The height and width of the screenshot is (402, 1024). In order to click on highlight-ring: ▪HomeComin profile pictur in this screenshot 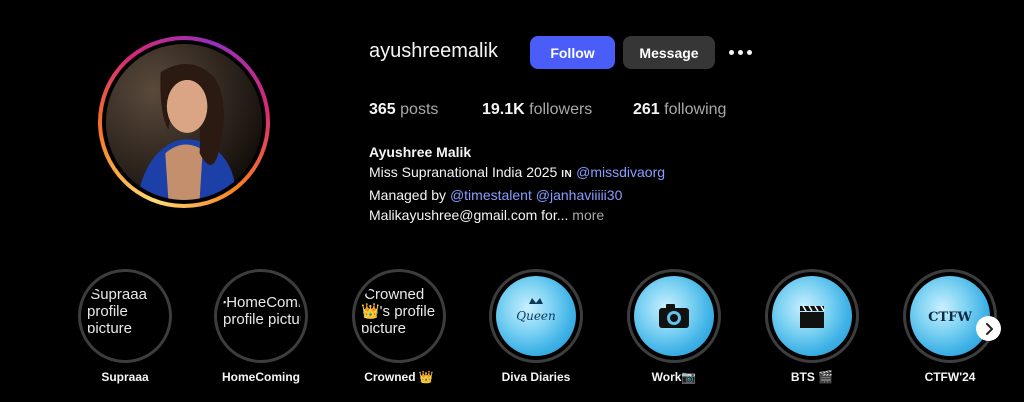, I will do `click(261, 316)`.